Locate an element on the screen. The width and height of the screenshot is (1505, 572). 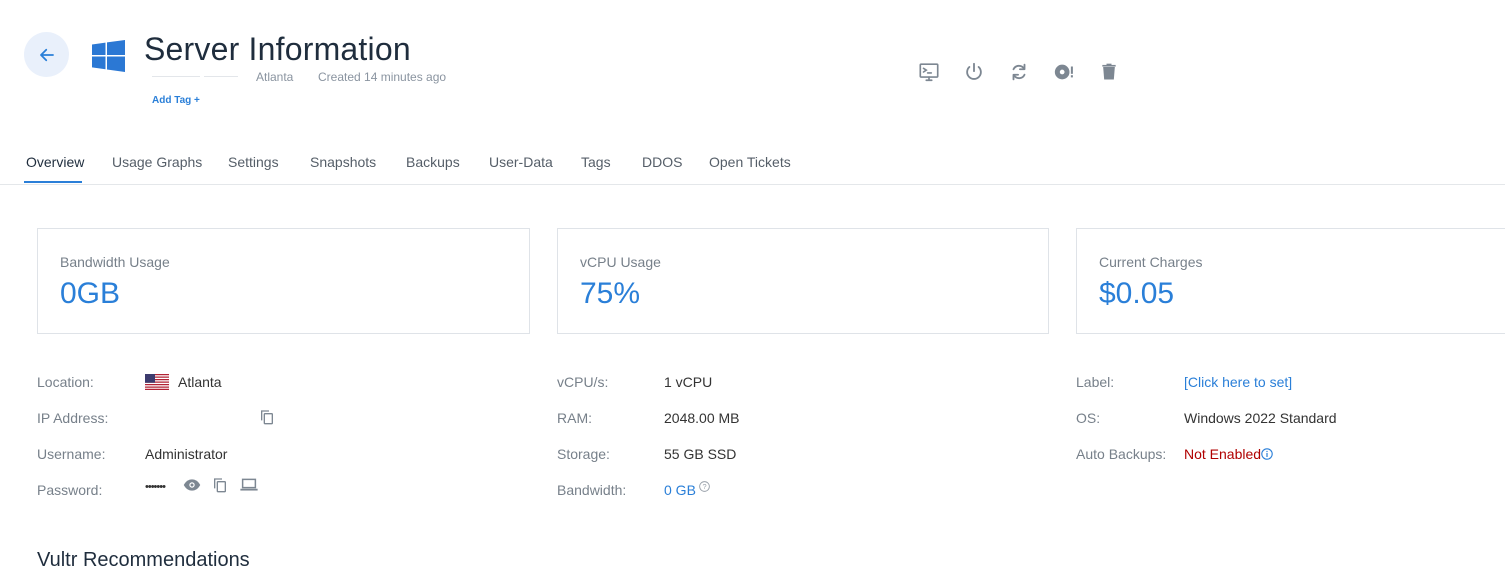
set-label-link: [Click here to set] is located at coordinates (1238, 382).